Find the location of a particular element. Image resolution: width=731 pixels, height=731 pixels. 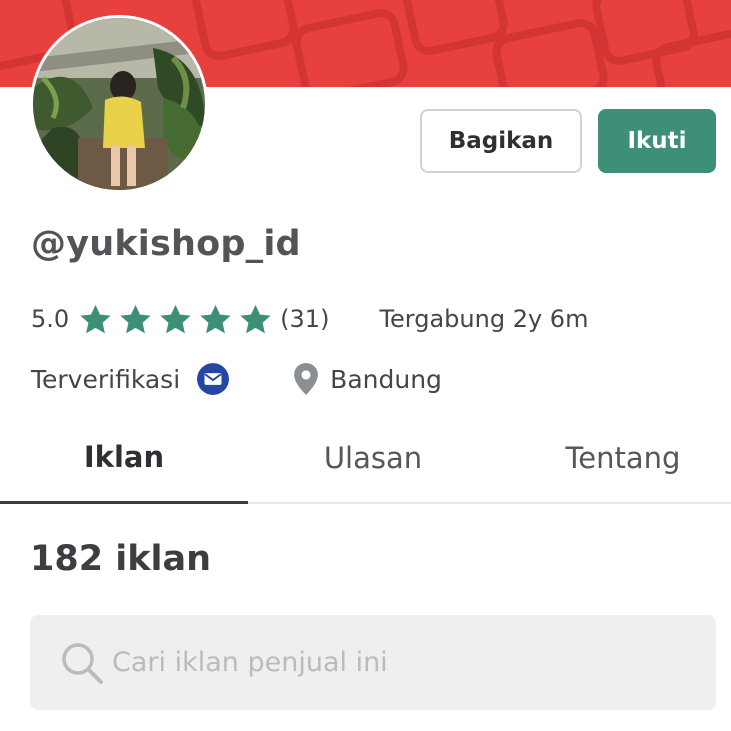

tab-iklan: Iklan is located at coordinates (124, 458).